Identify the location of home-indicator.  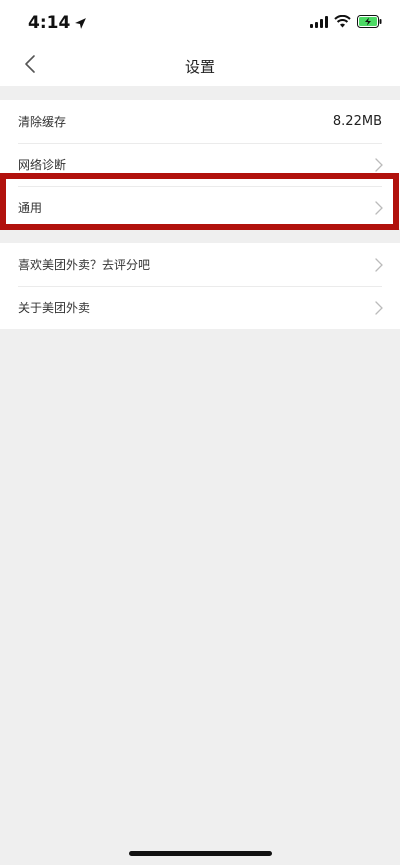
(200, 853).